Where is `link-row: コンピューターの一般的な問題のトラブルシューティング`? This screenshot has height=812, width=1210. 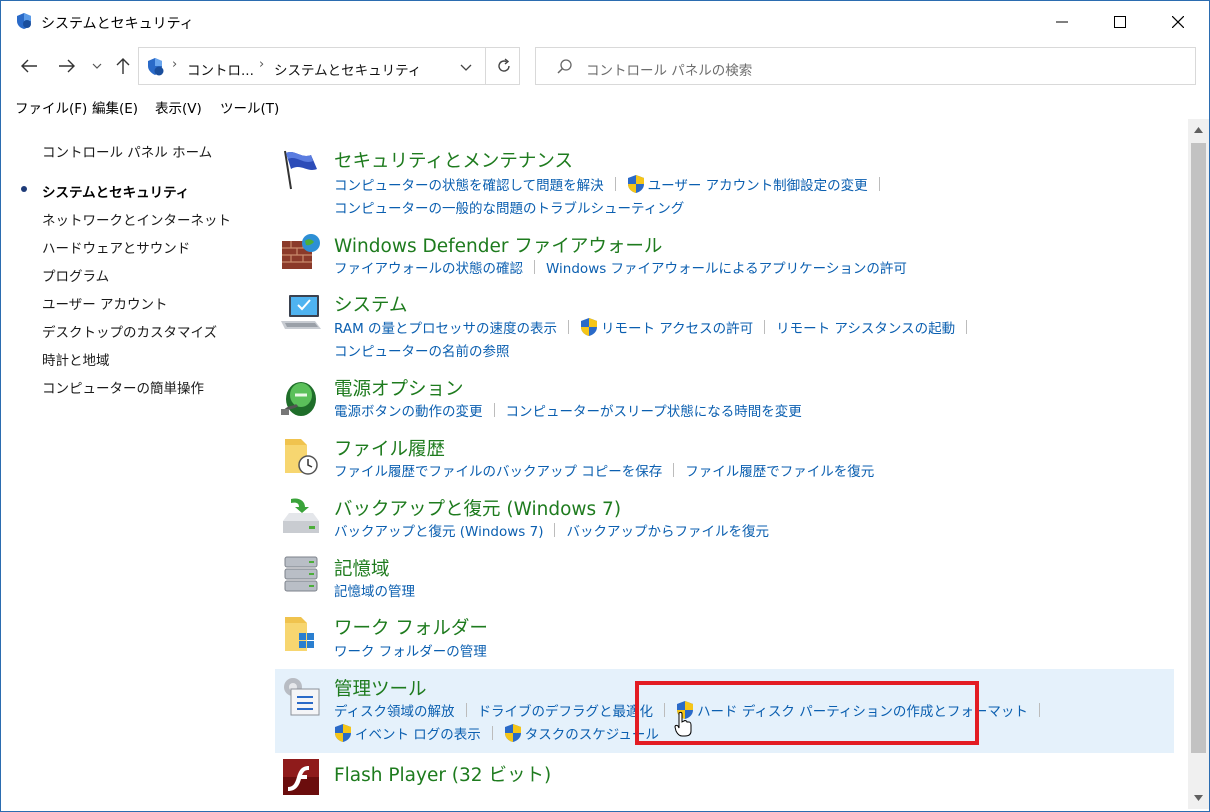
link-row: コンピューターの一般的な問題のトラブルシューティング is located at coordinates (509, 207).